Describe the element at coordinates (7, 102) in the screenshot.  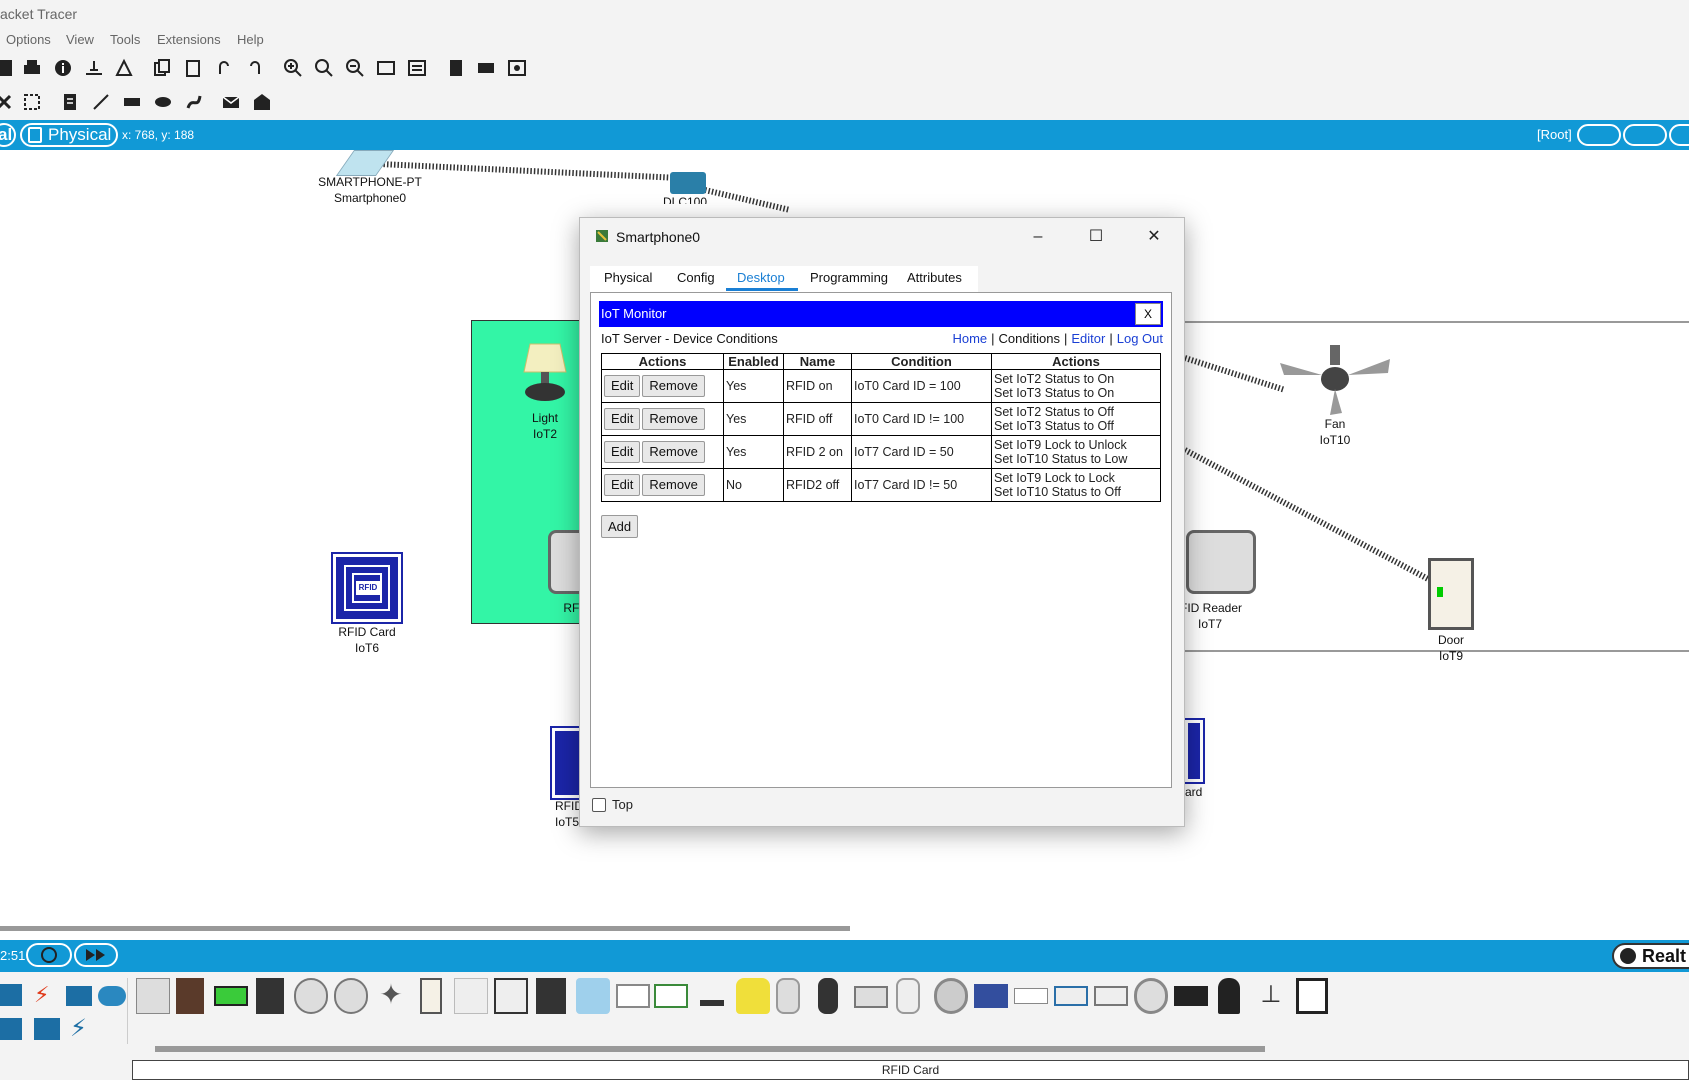
I see `delete-icon` at that location.